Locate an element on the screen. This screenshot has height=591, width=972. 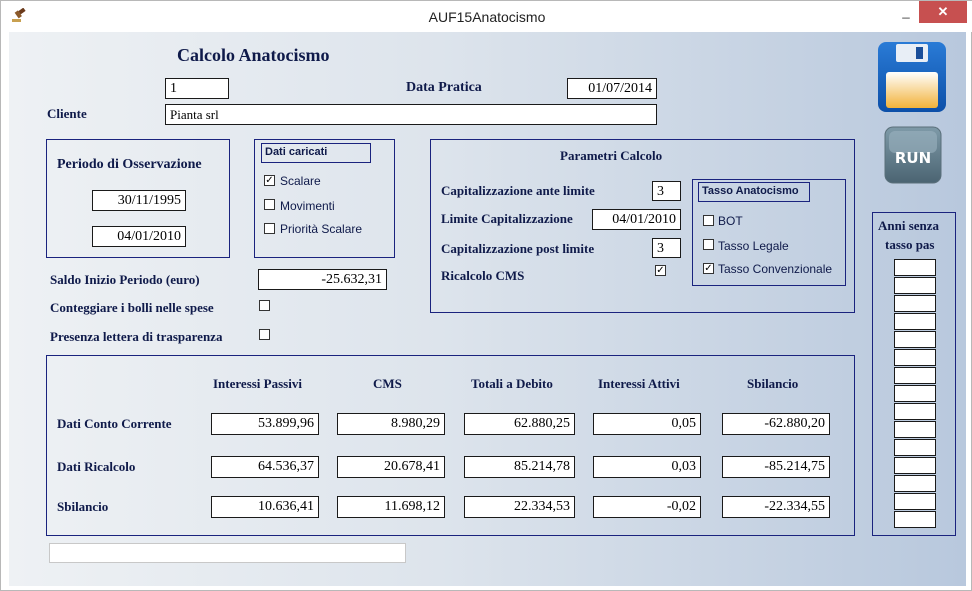
cap-post-field: 3 is located at coordinates (666, 248).